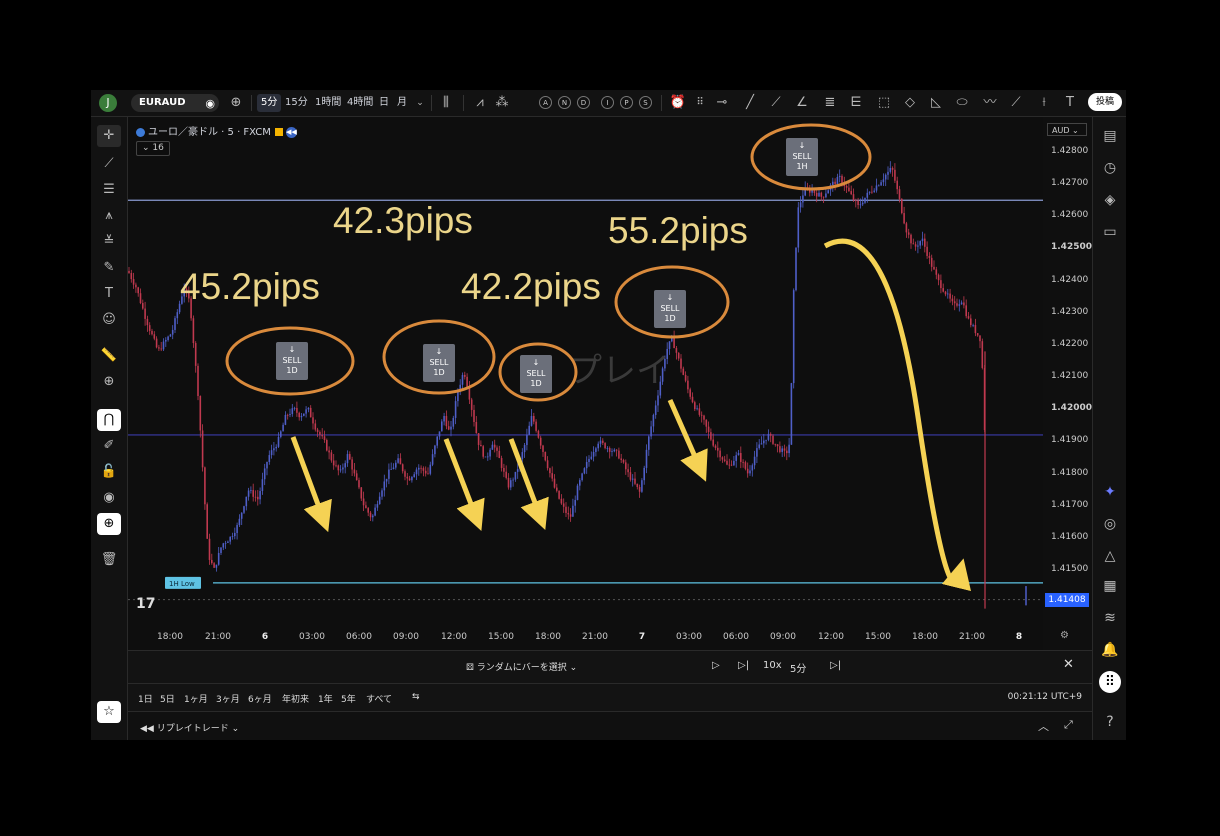 Image resolution: width=1220 pixels, height=836 pixels. I want to click on random-bar-button: ⚄ ランダムにバーを選択 ⌄, so click(521, 666).